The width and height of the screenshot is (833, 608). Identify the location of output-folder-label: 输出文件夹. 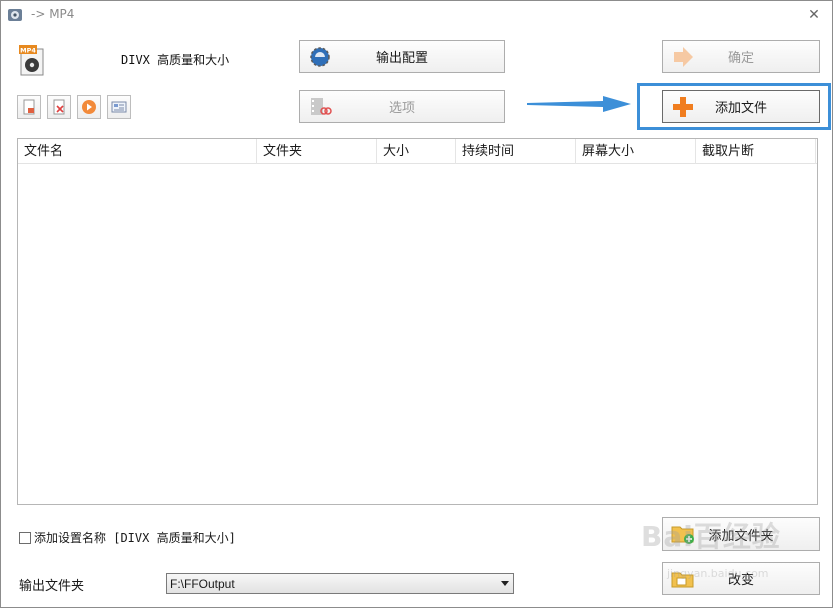
(52, 586).